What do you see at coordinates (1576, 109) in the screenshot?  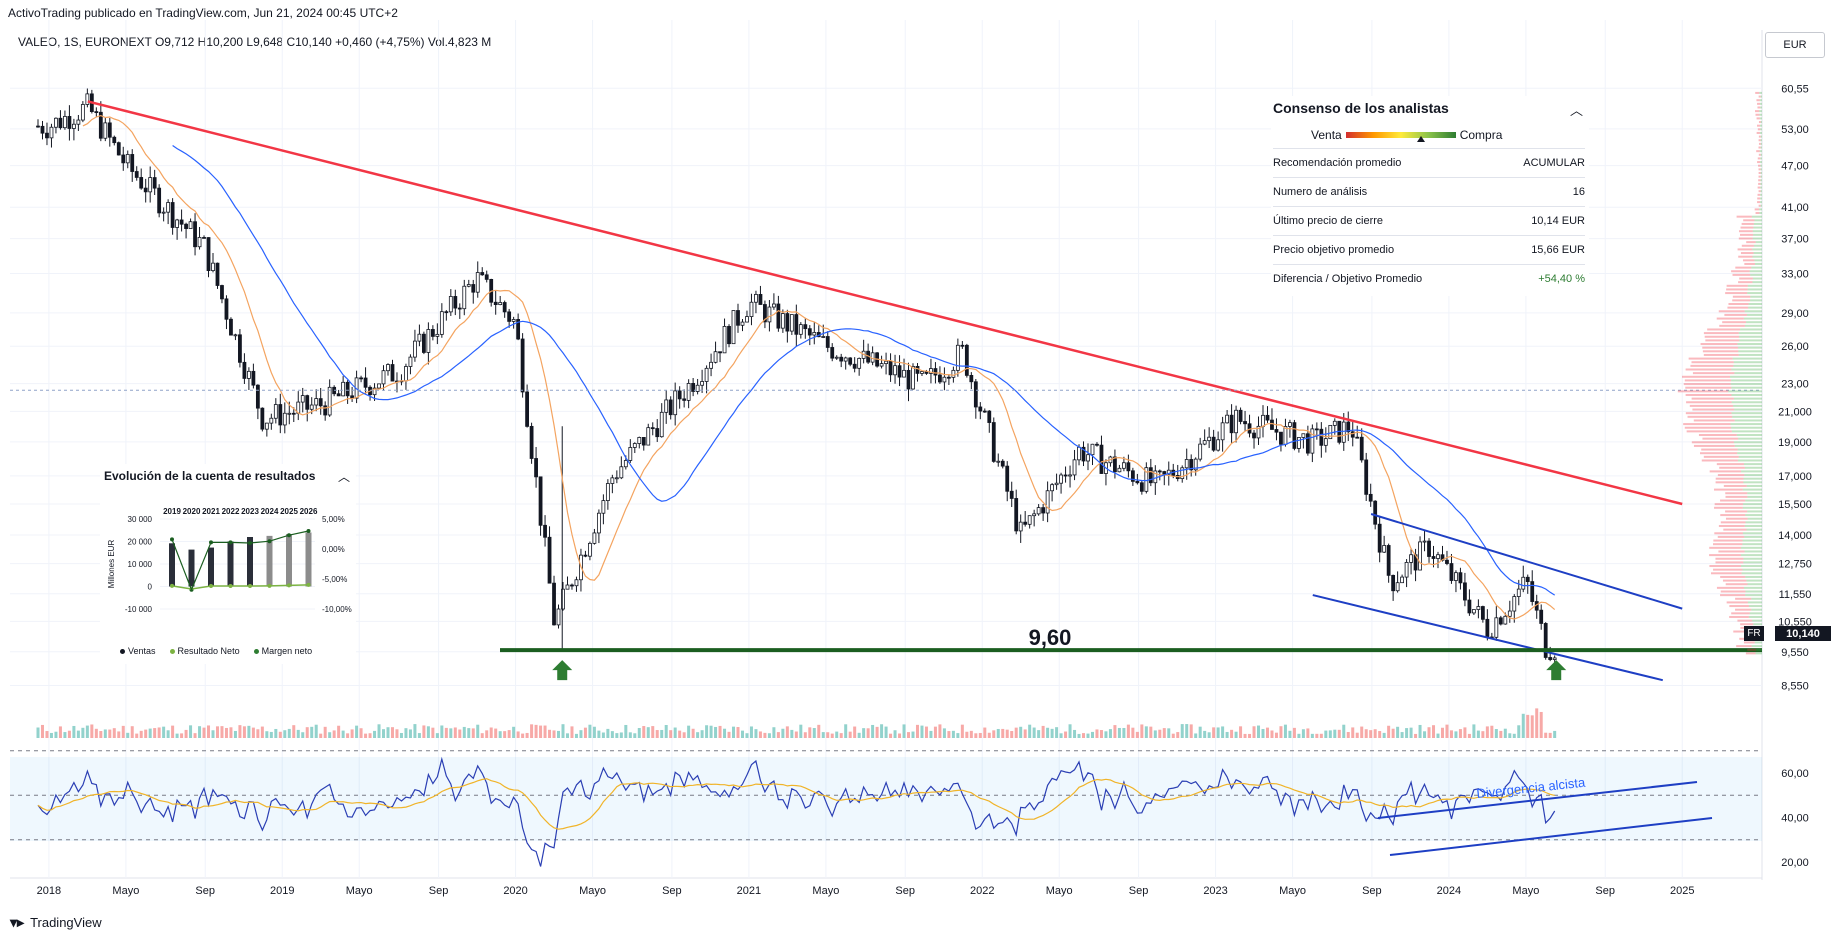 I see `chevron-up-icon: ︿` at bounding box center [1576, 109].